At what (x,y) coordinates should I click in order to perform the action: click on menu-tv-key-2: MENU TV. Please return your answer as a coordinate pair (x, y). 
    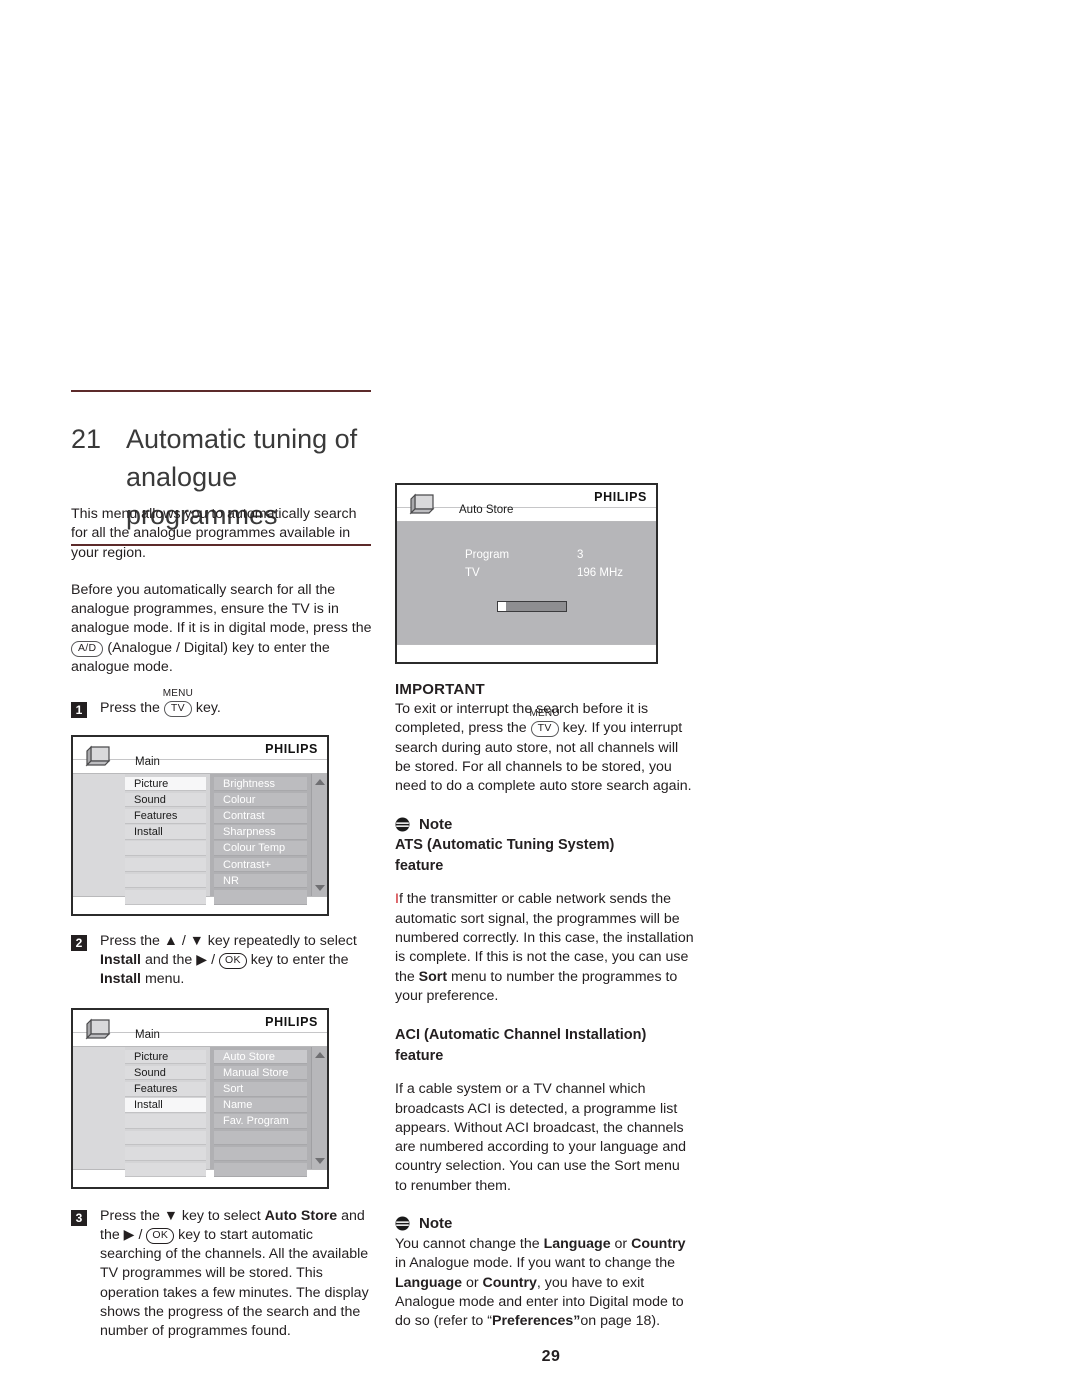
    Looking at the image, I should click on (545, 723).